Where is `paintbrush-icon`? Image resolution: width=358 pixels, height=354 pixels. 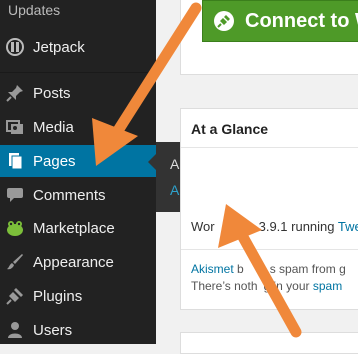
paintbrush-icon is located at coordinates (15, 262).